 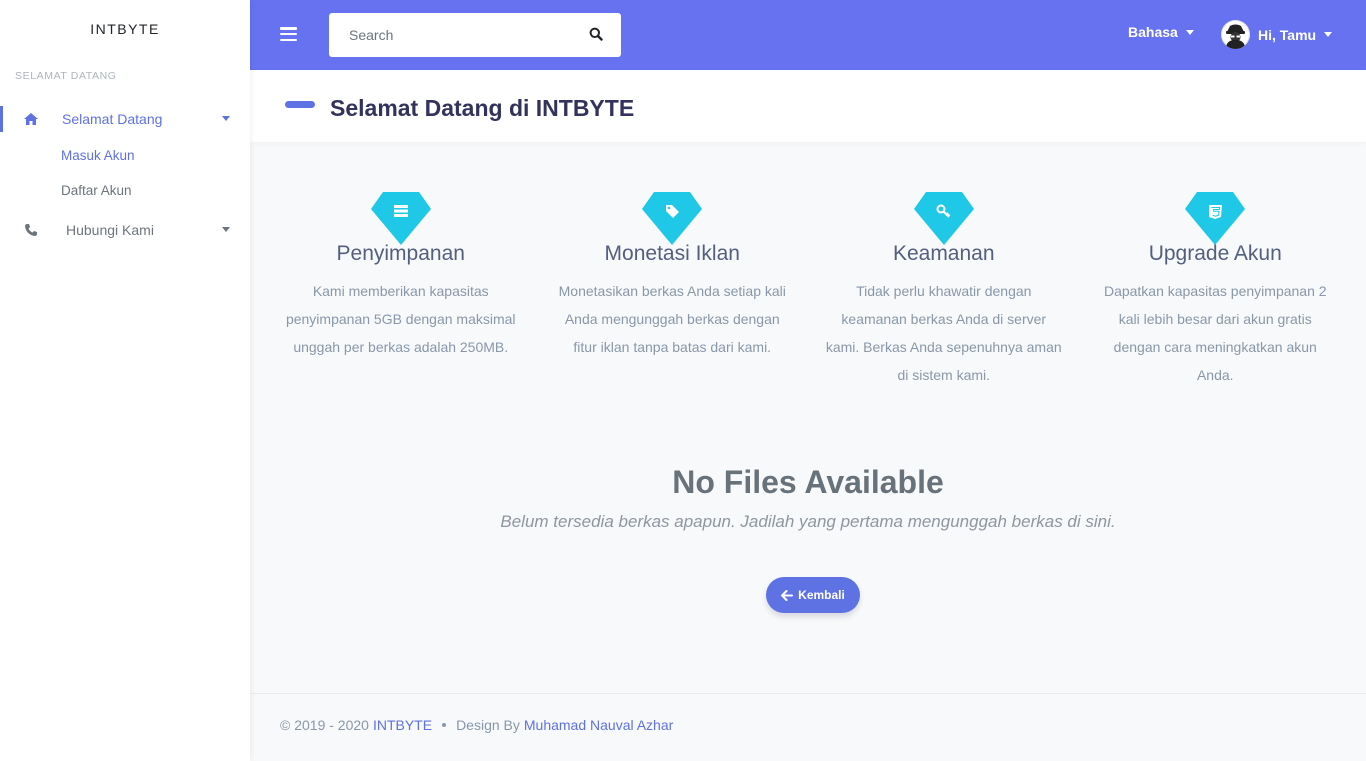 I want to click on footer-separator, so click(x=444, y=725).